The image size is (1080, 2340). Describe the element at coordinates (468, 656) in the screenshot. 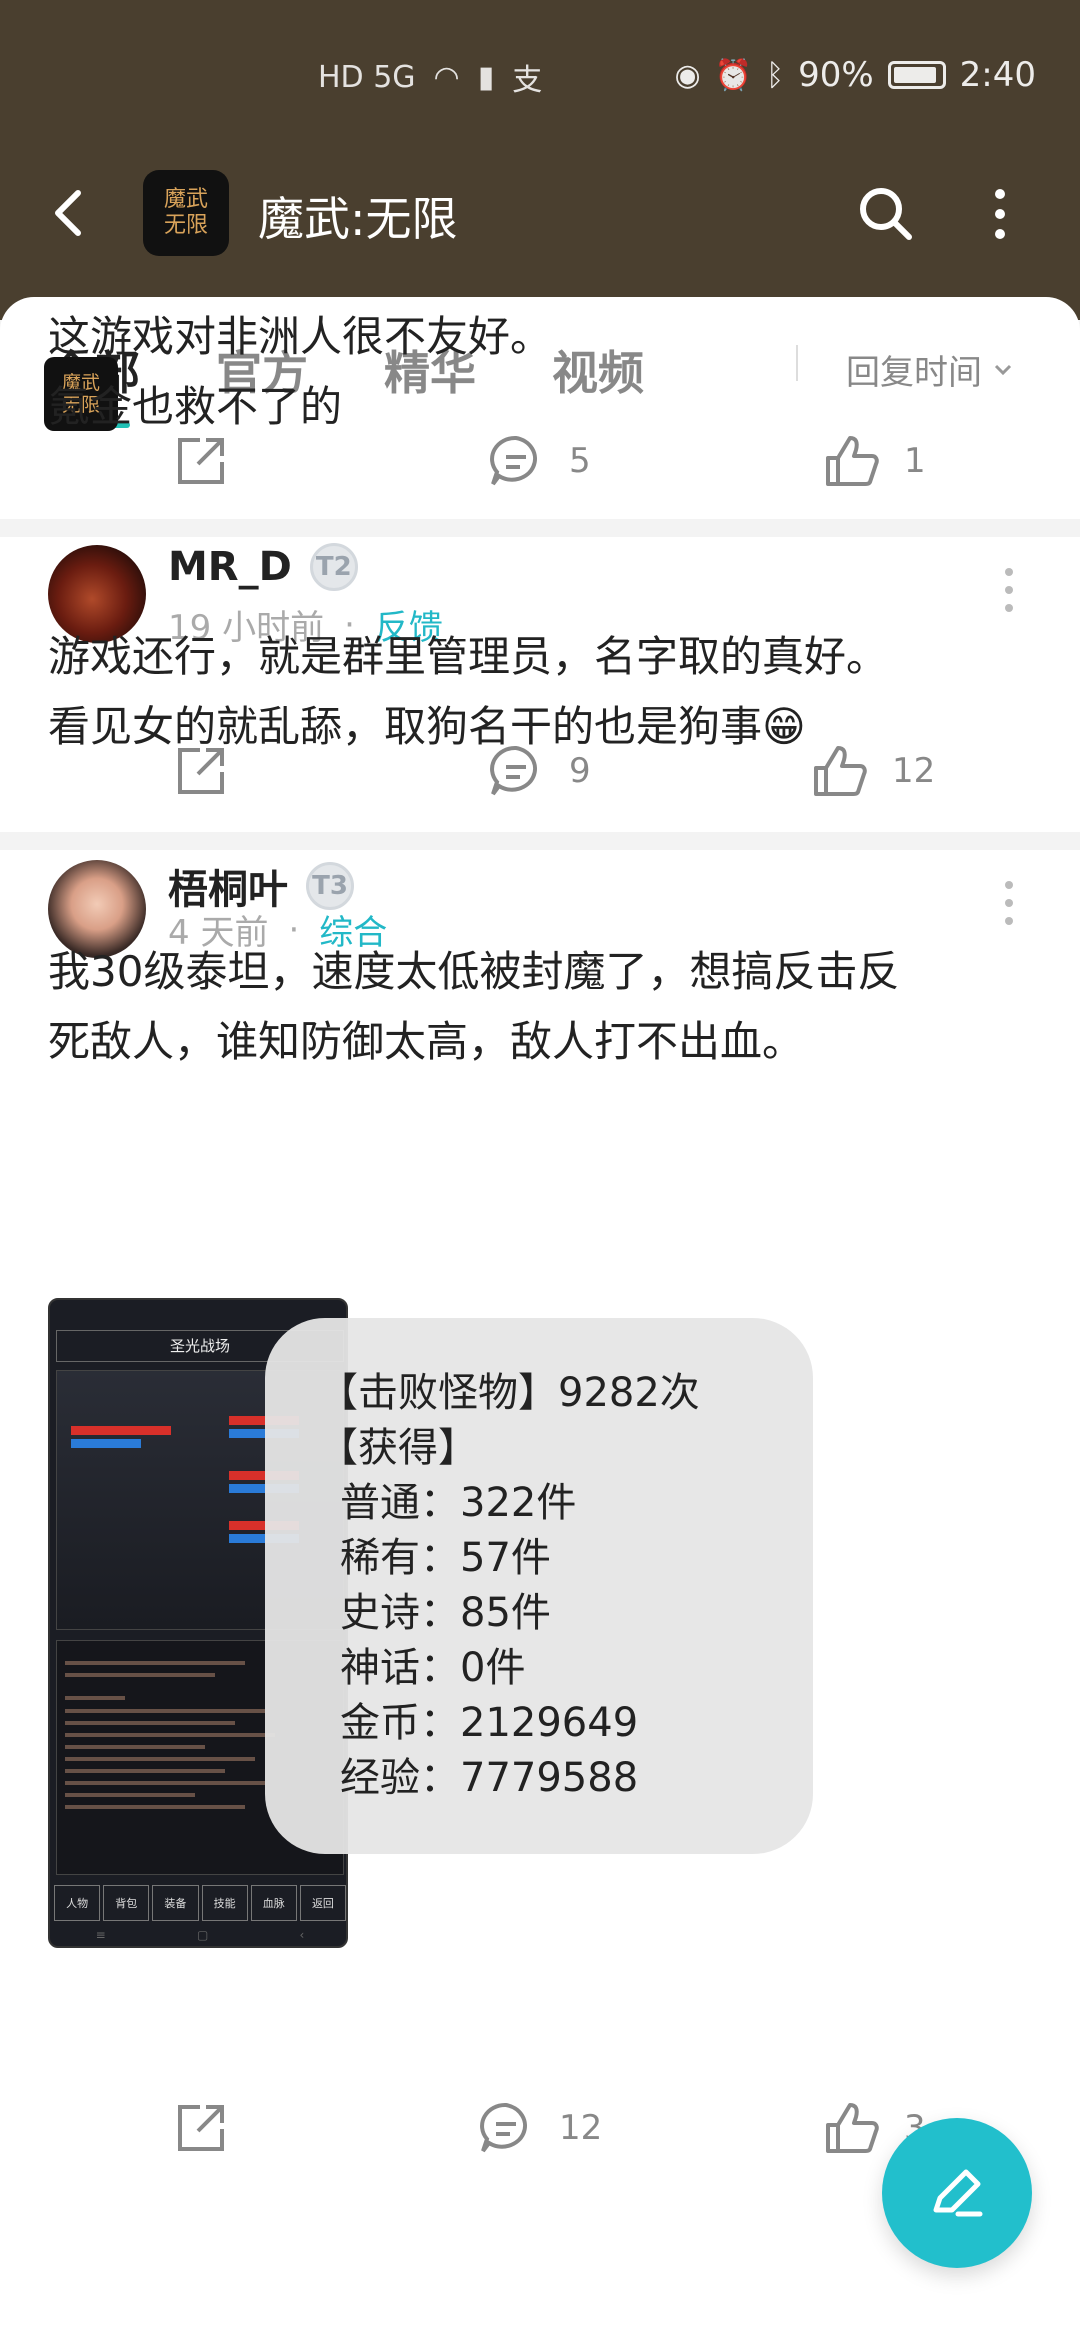

I see `post-2-line-1: 游戏还行，就是群里管理员，名字取的真好。` at that location.